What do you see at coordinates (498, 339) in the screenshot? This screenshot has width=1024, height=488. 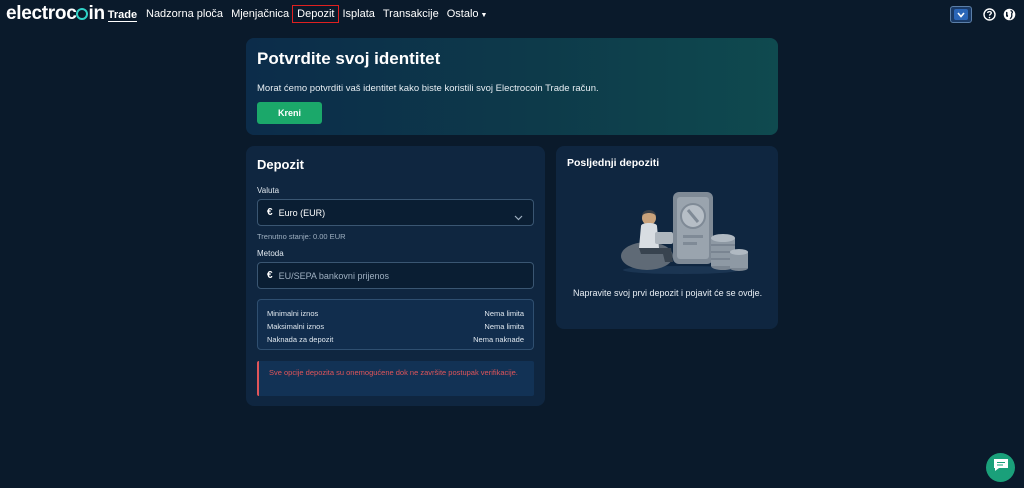 I see `limit-value: Nema naknade` at bounding box center [498, 339].